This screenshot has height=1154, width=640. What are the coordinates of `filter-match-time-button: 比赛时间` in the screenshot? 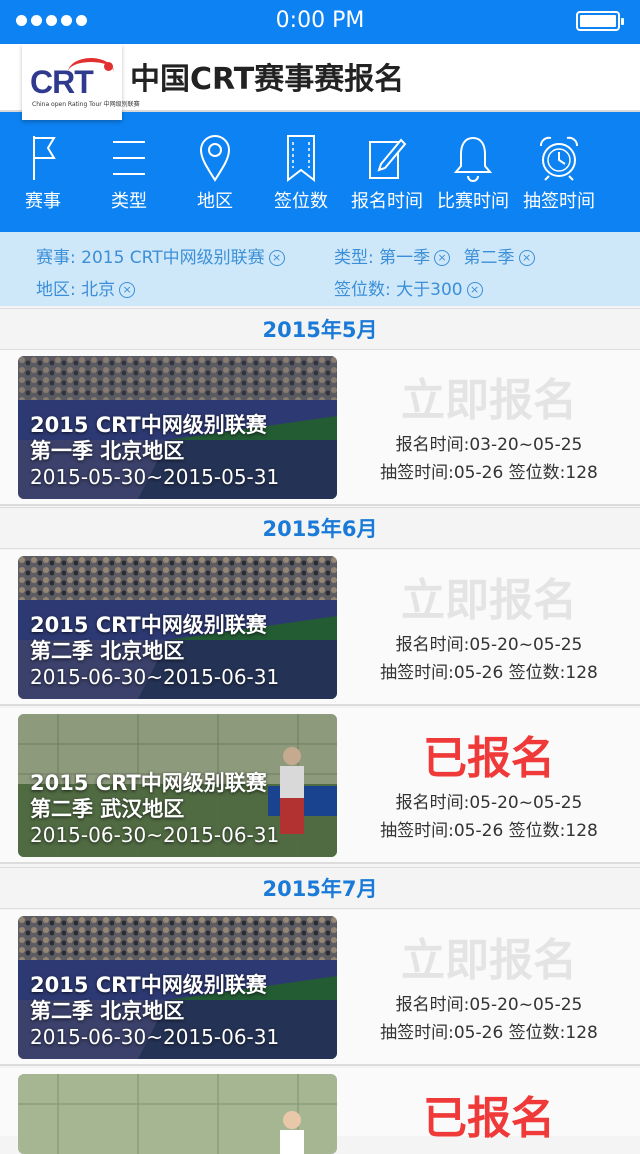 It's located at (473, 172).